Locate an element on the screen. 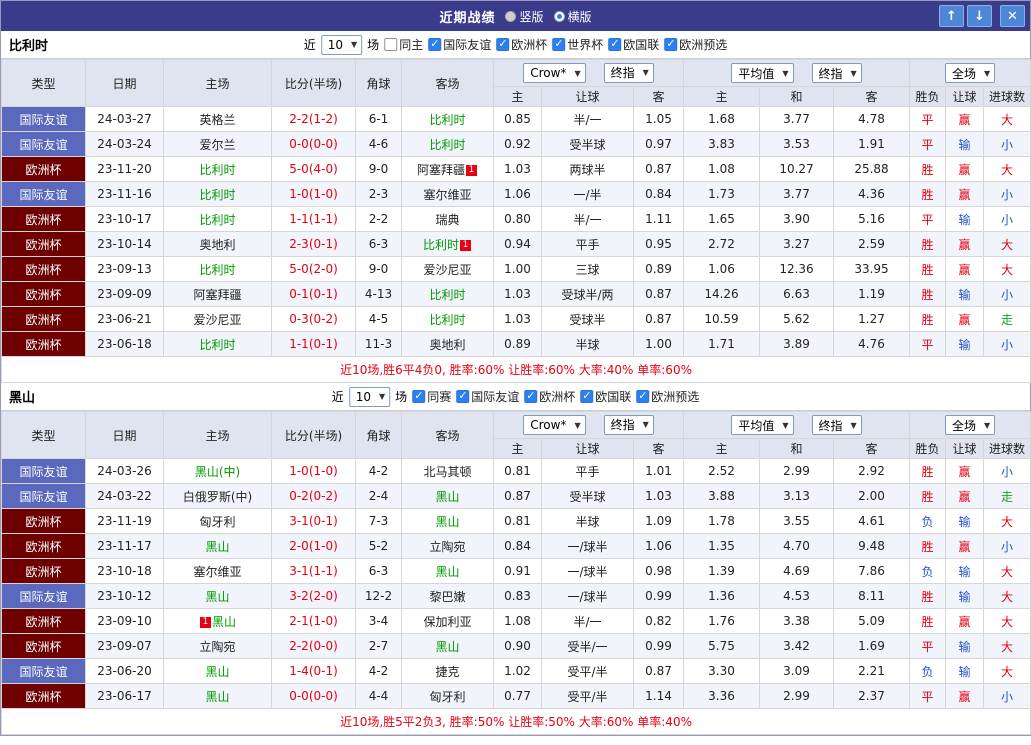 Image resolution: width=1031 pixels, height=745 pixels. title-group: 近期战绩 竖版 横版 is located at coordinates (515, 16).